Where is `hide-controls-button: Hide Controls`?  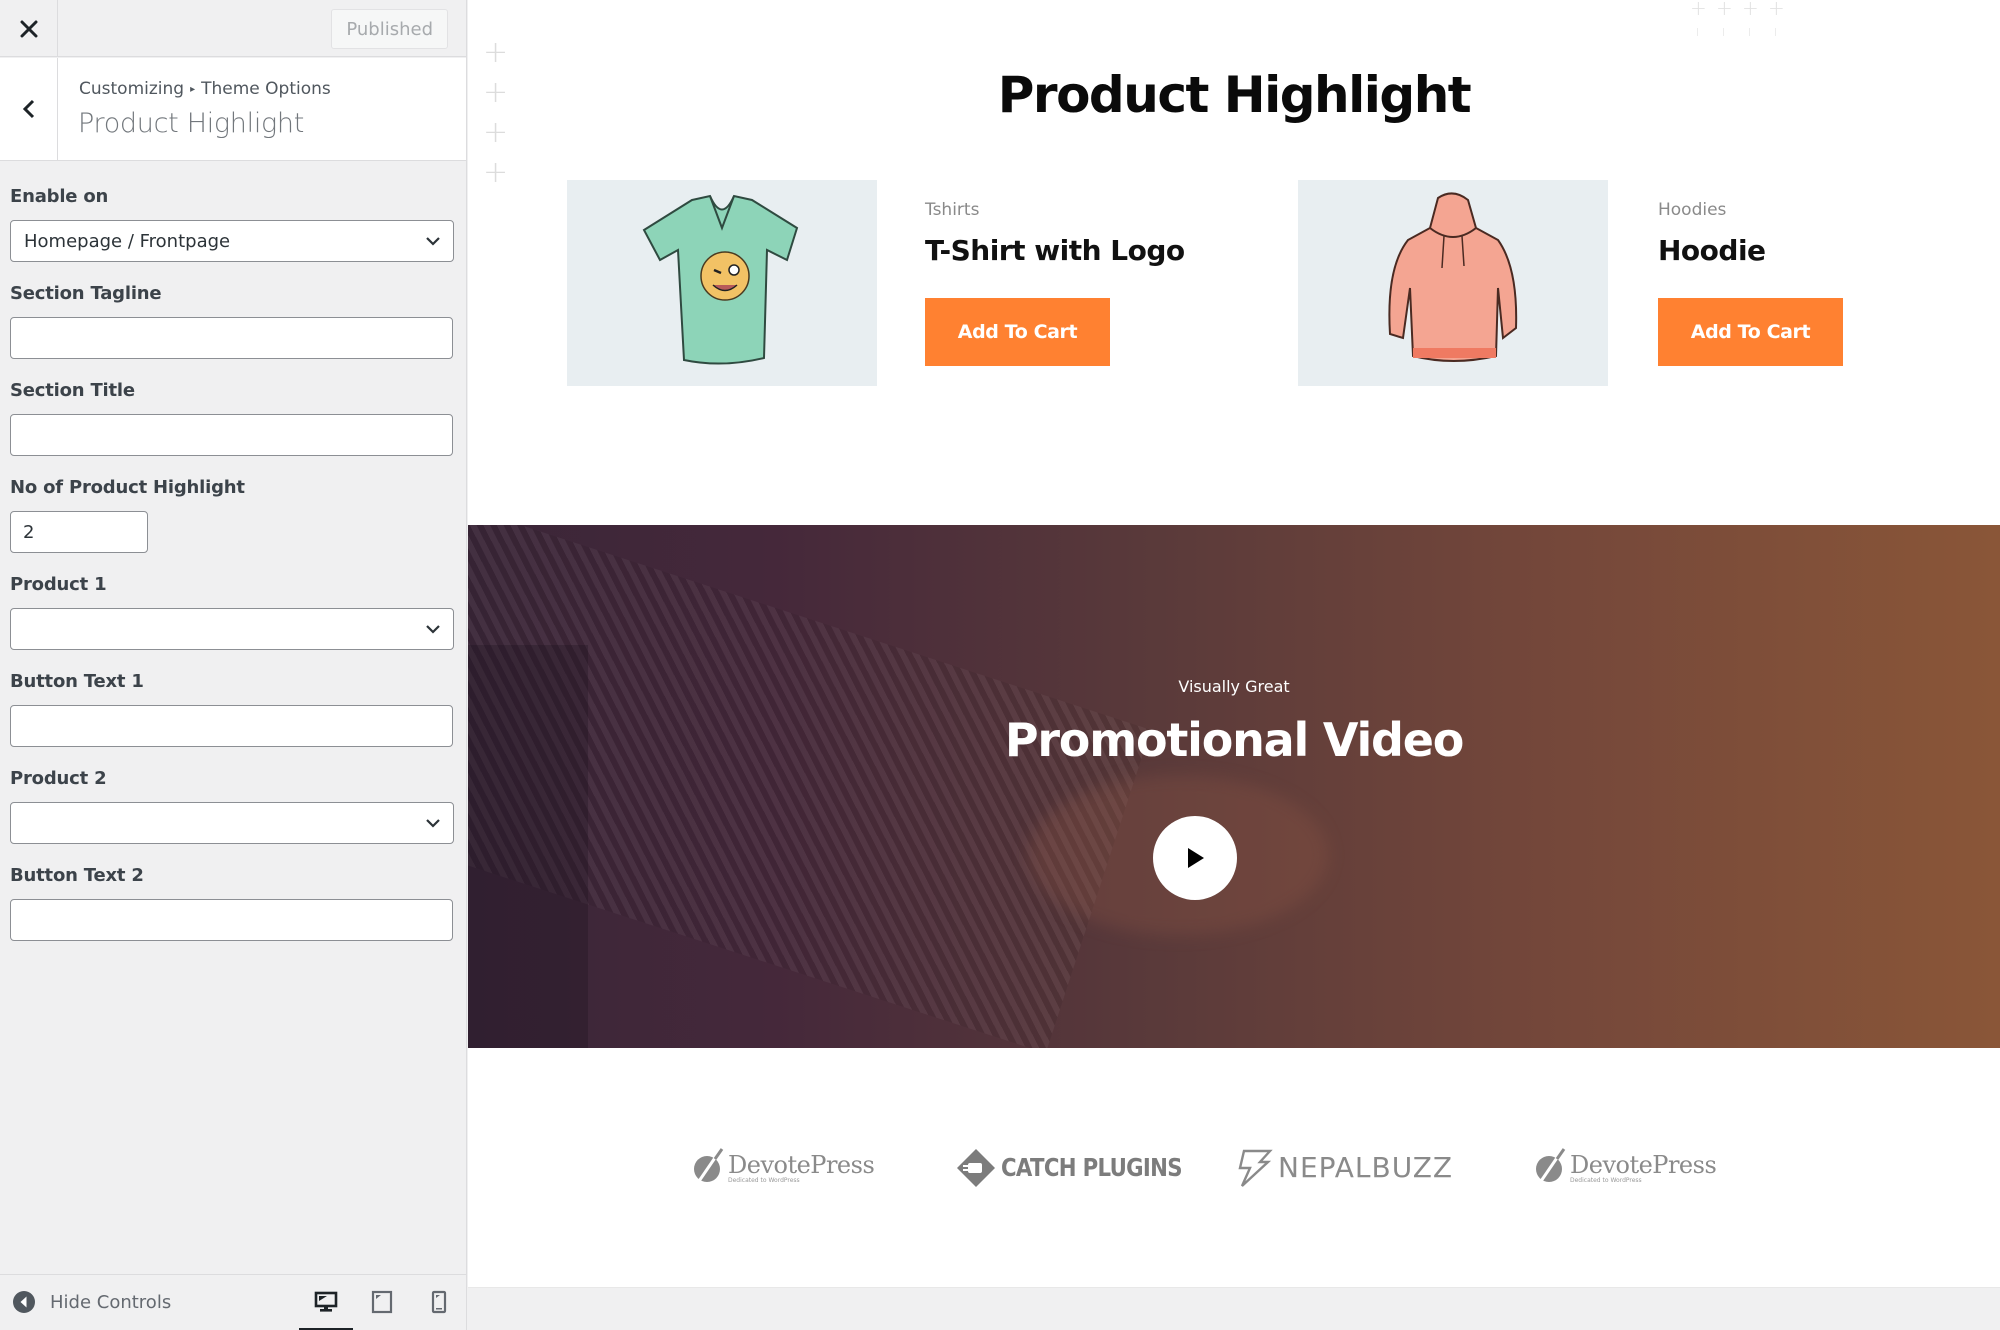 hide-controls-button: Hide Controls is located at coordinates (91, 1302).